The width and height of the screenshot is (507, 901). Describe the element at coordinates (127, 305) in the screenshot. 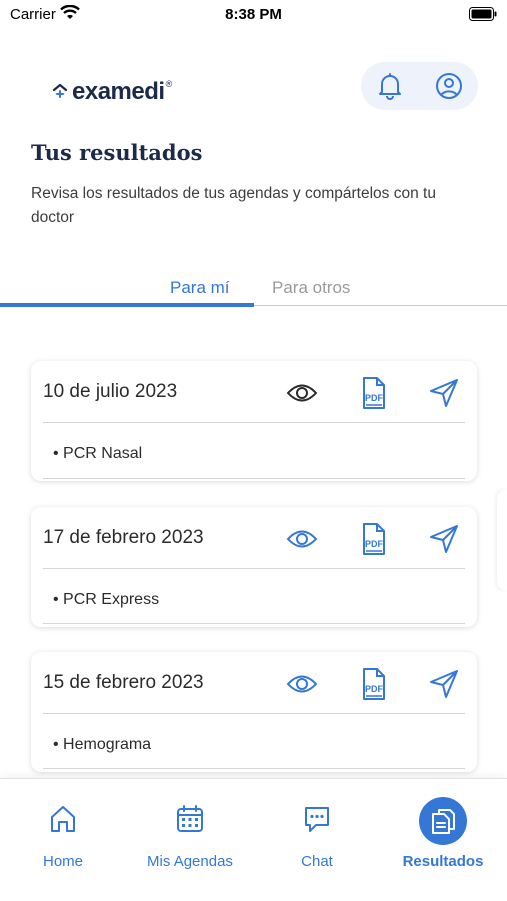

I see `tab-active-indicator` at that location.